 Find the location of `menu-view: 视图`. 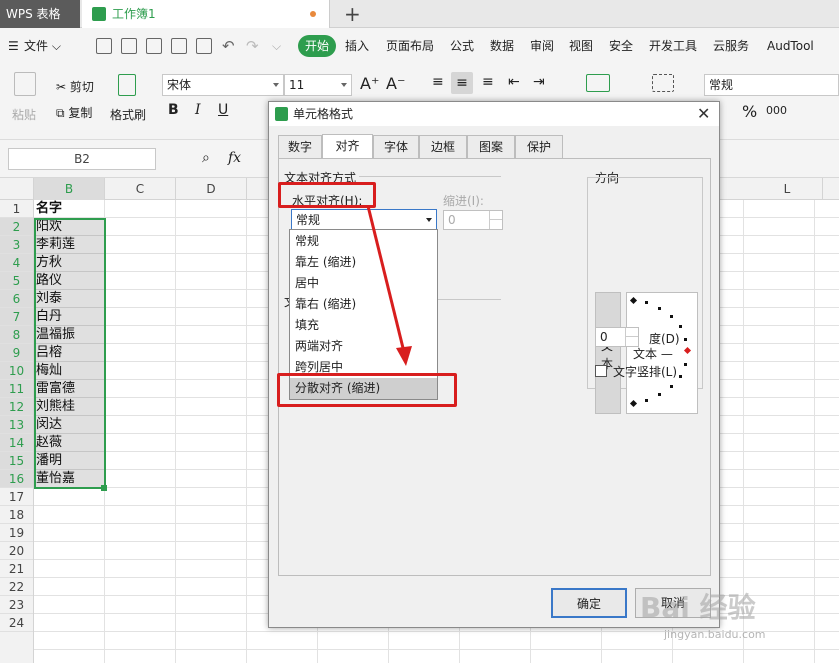

menu-view: 视图 is located at coordinates (581, 46).